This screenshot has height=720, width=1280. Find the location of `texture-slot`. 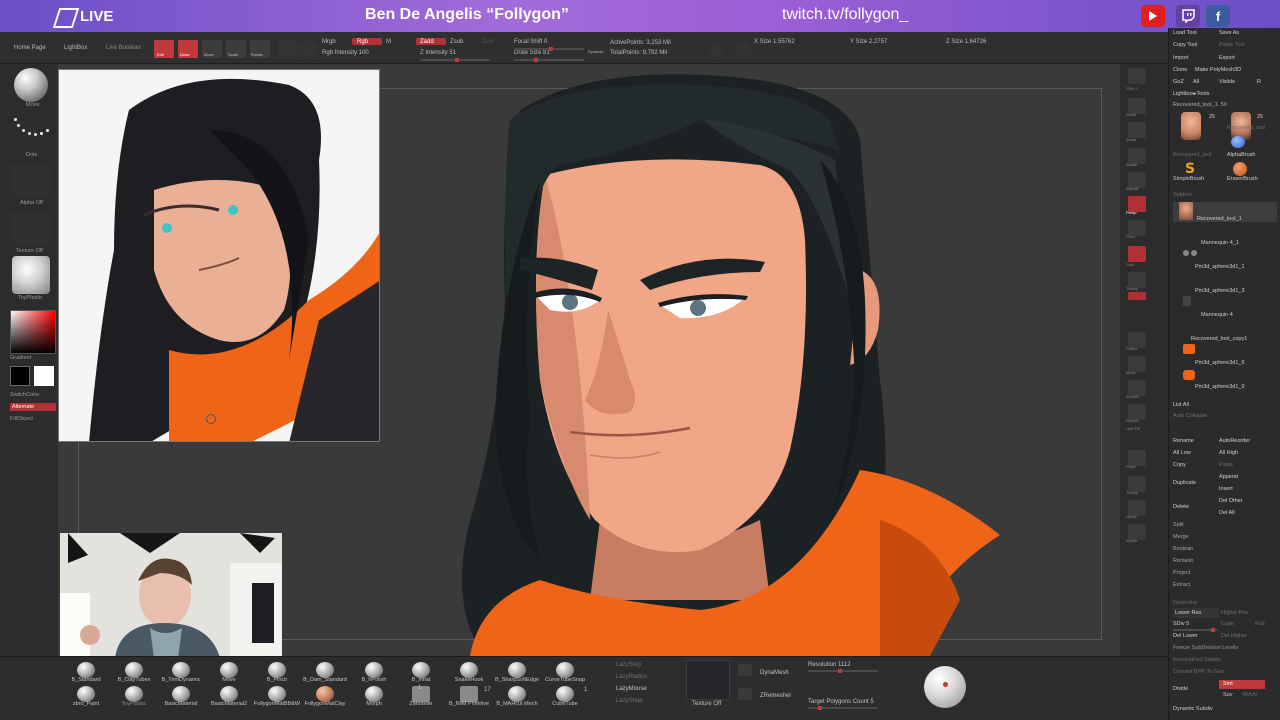

texture-slot is located at coordinates (30, 229).